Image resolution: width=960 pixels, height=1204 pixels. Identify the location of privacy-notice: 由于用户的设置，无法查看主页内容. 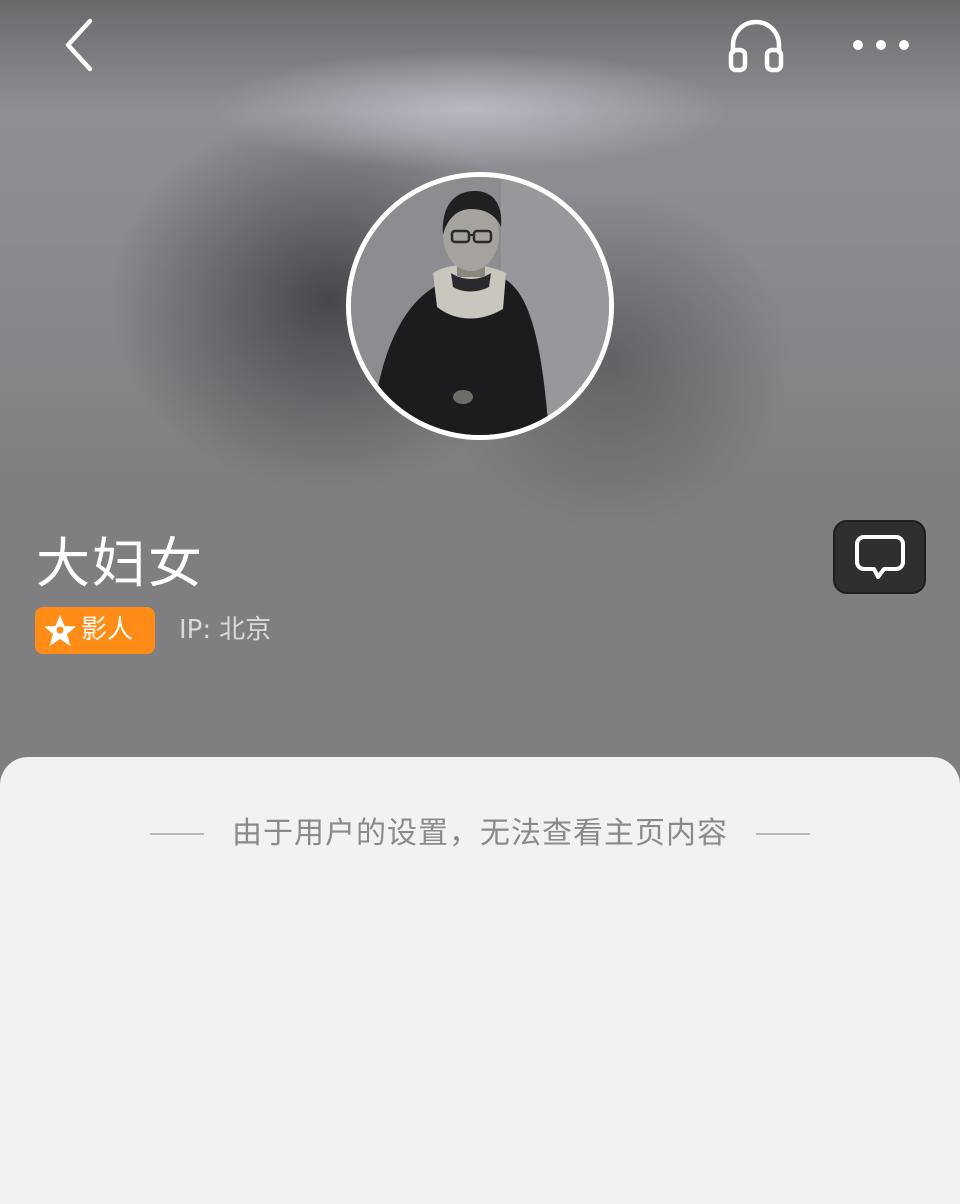
(480, 834).